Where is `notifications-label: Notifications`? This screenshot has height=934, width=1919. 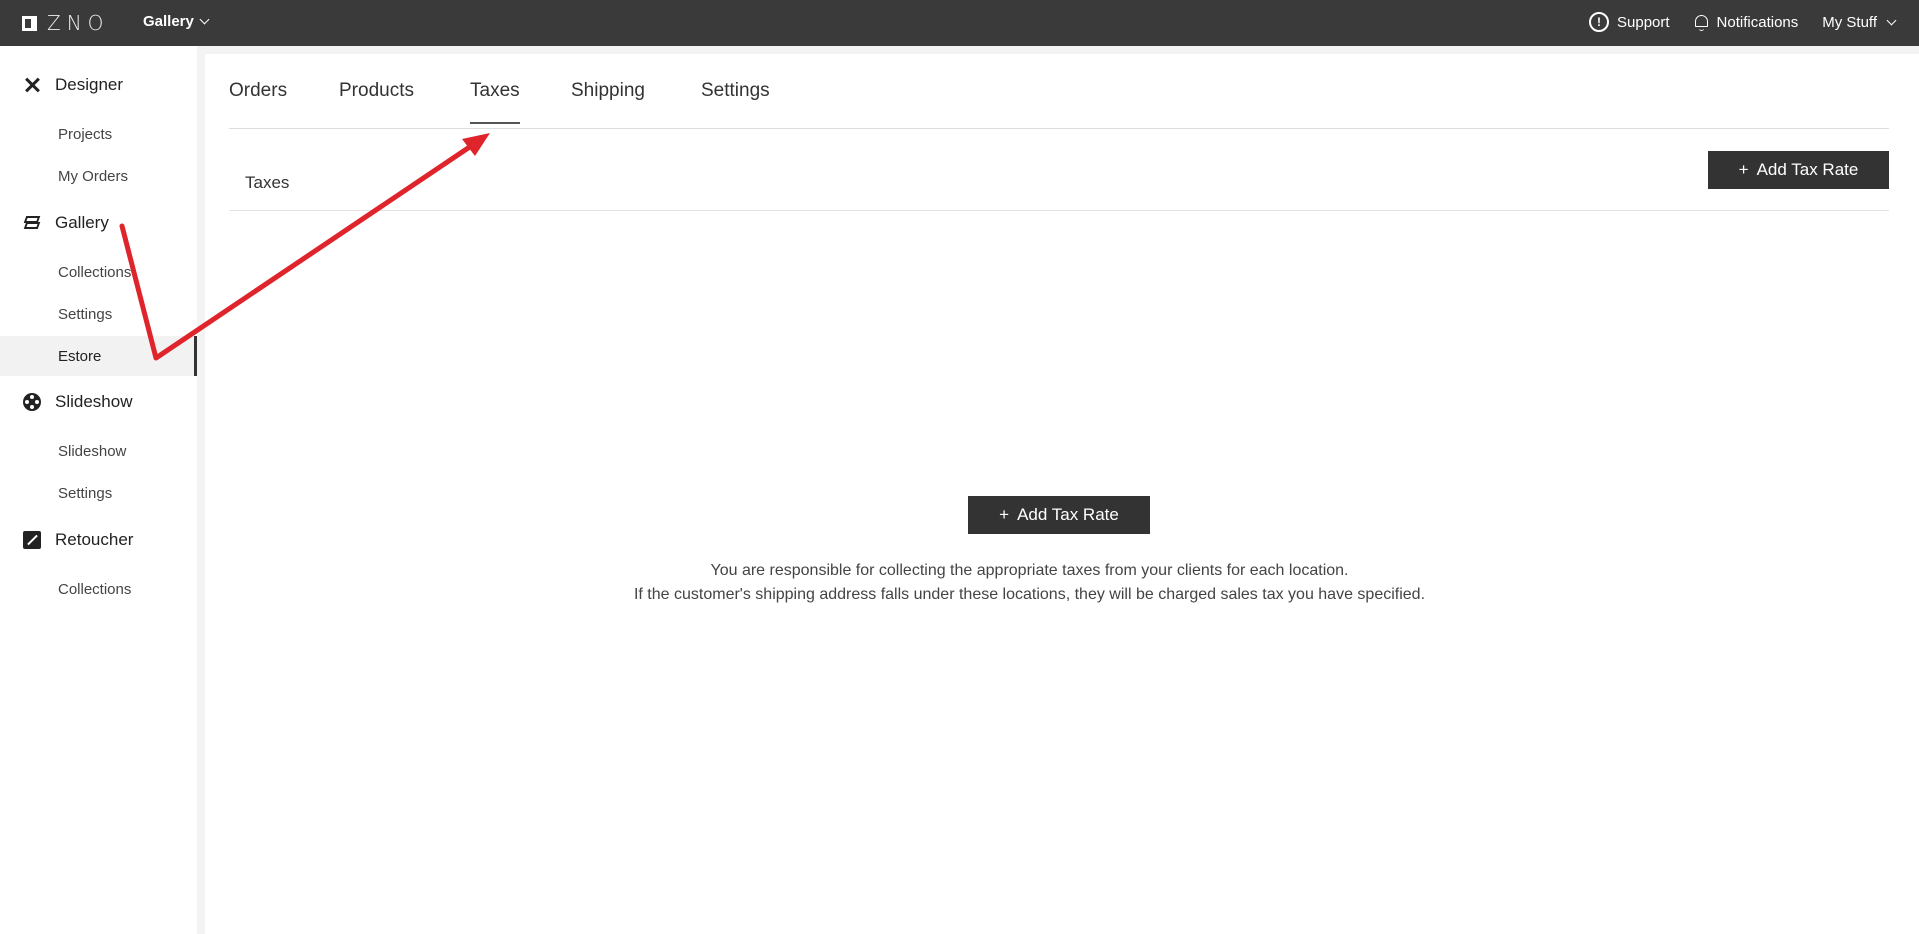
notifications-label: Notifications is located at coordinates (1757, 22).